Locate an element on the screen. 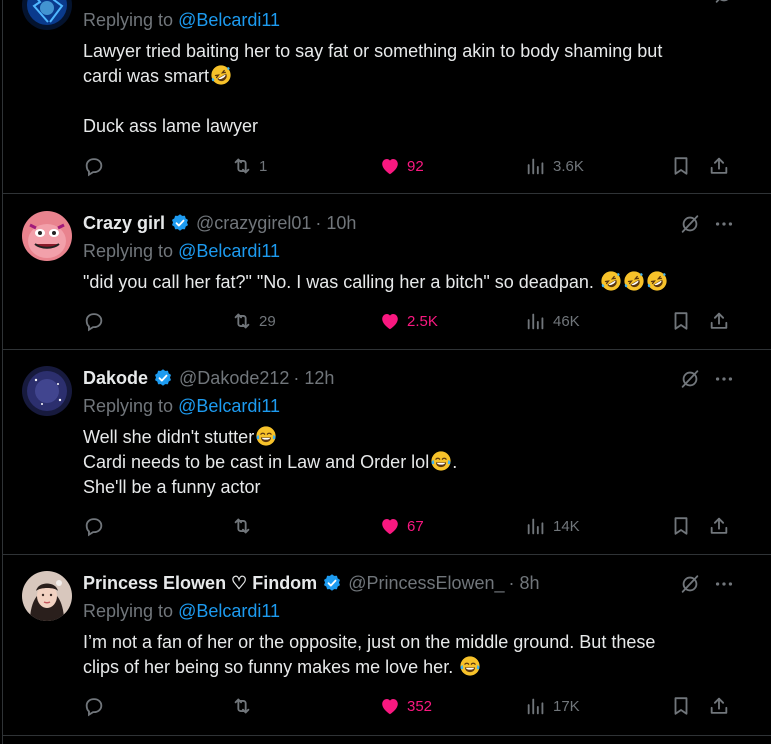  retweet-button: 1 is located at coordinates (249, 166).